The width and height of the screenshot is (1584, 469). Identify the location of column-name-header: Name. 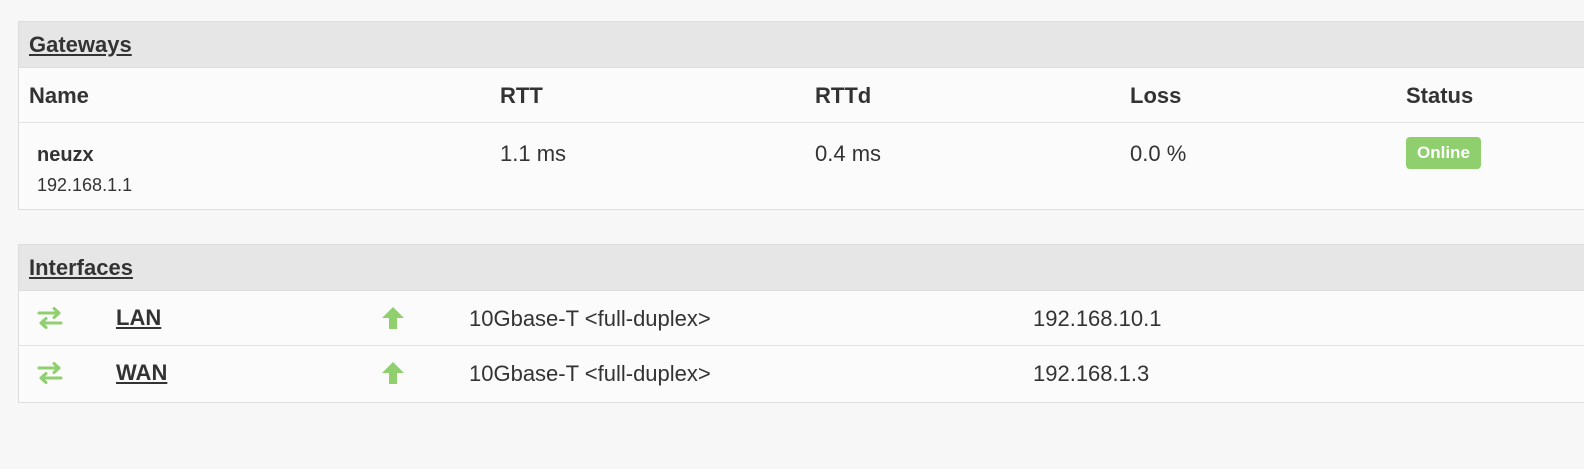
(59, 95).